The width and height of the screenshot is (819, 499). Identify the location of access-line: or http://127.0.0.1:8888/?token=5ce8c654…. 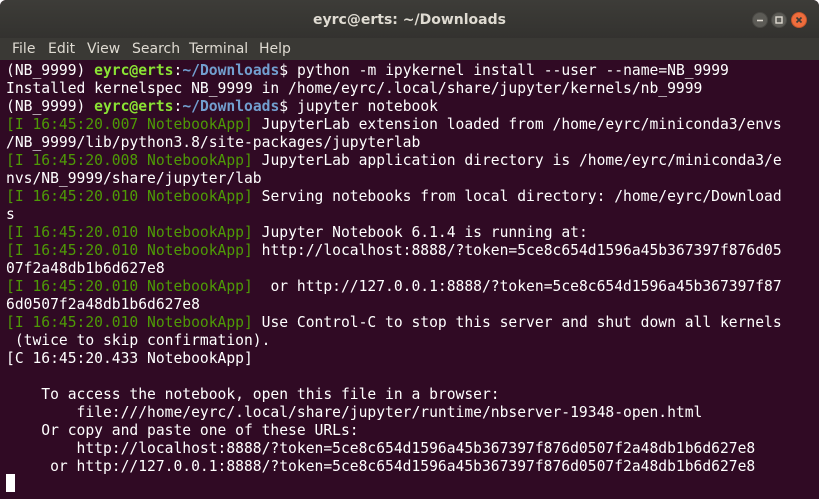
(381, 466).